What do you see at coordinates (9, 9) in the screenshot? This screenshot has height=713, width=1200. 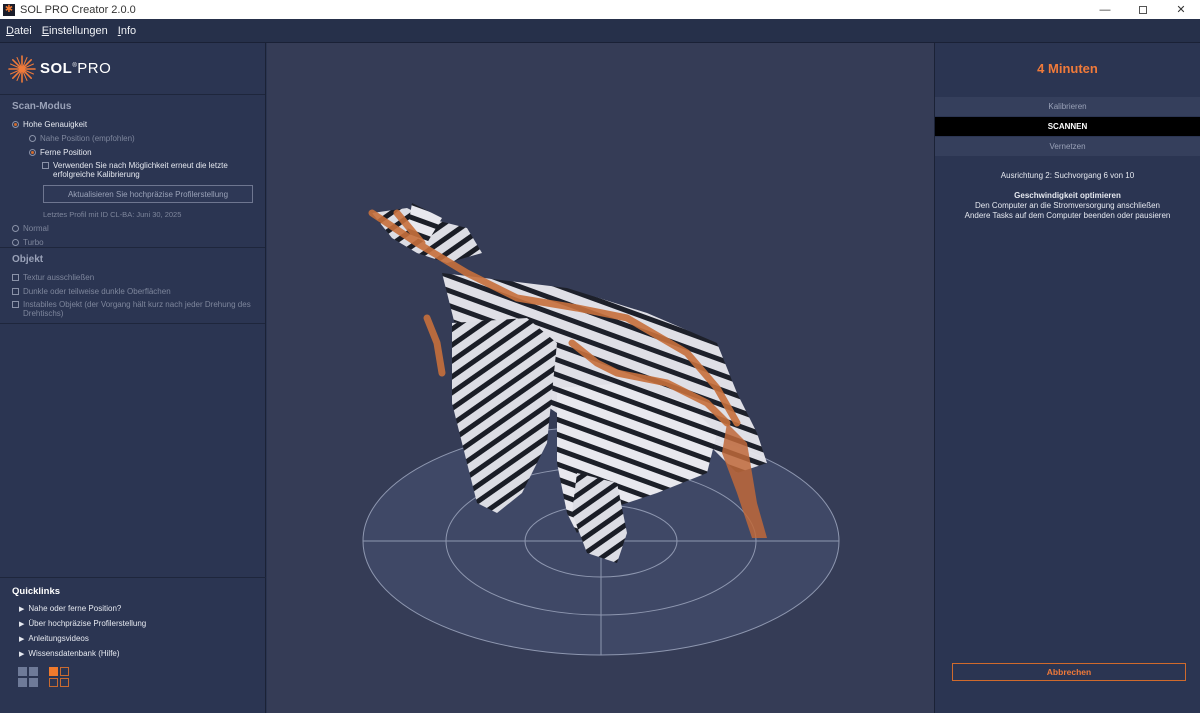 I see `app-logo-icon: ✱` at bounding box center [9, 9].